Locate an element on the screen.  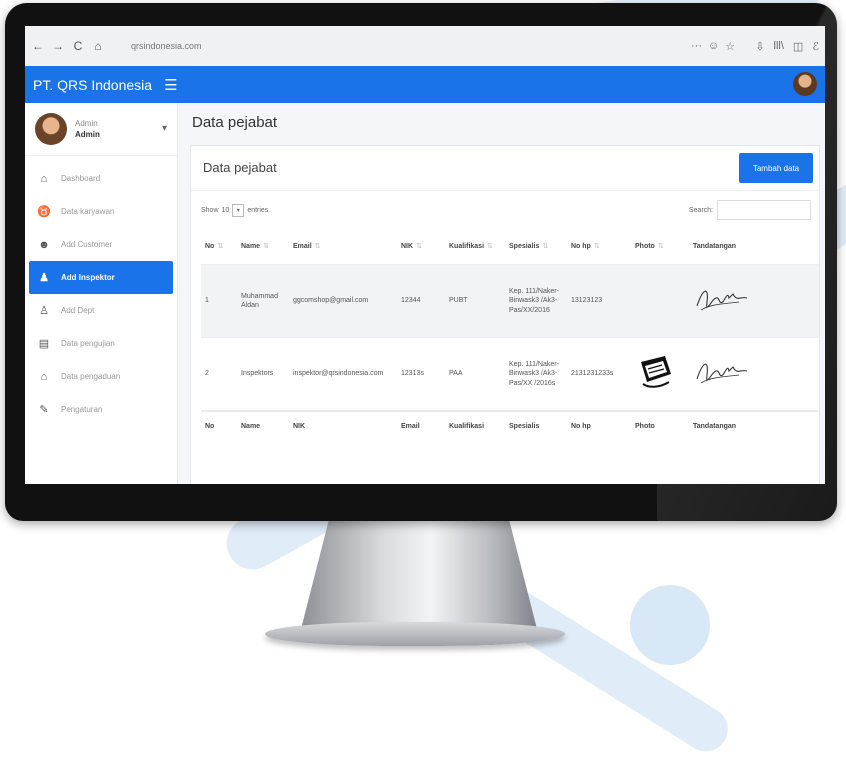
user-icon: ♙ is located at coordinates (44, 311).